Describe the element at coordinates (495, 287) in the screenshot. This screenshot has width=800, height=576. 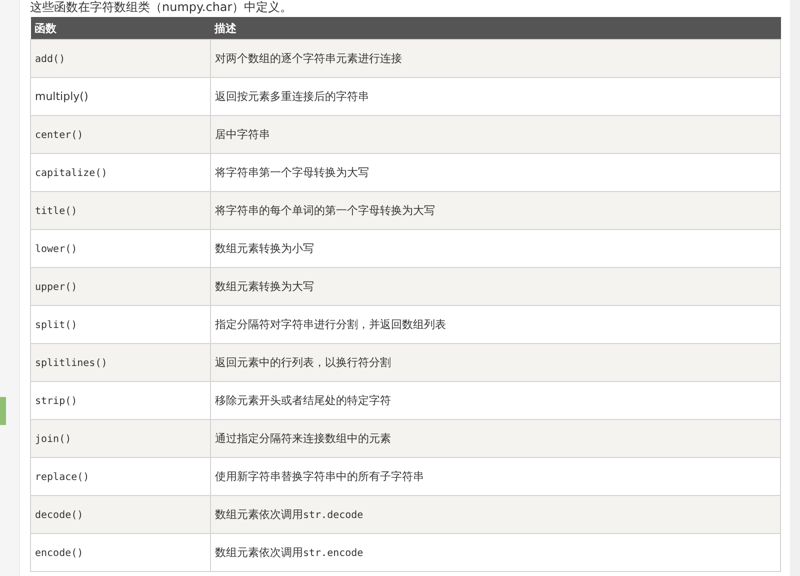
I see `description-cell: 数组元素转换为大写` at that location.